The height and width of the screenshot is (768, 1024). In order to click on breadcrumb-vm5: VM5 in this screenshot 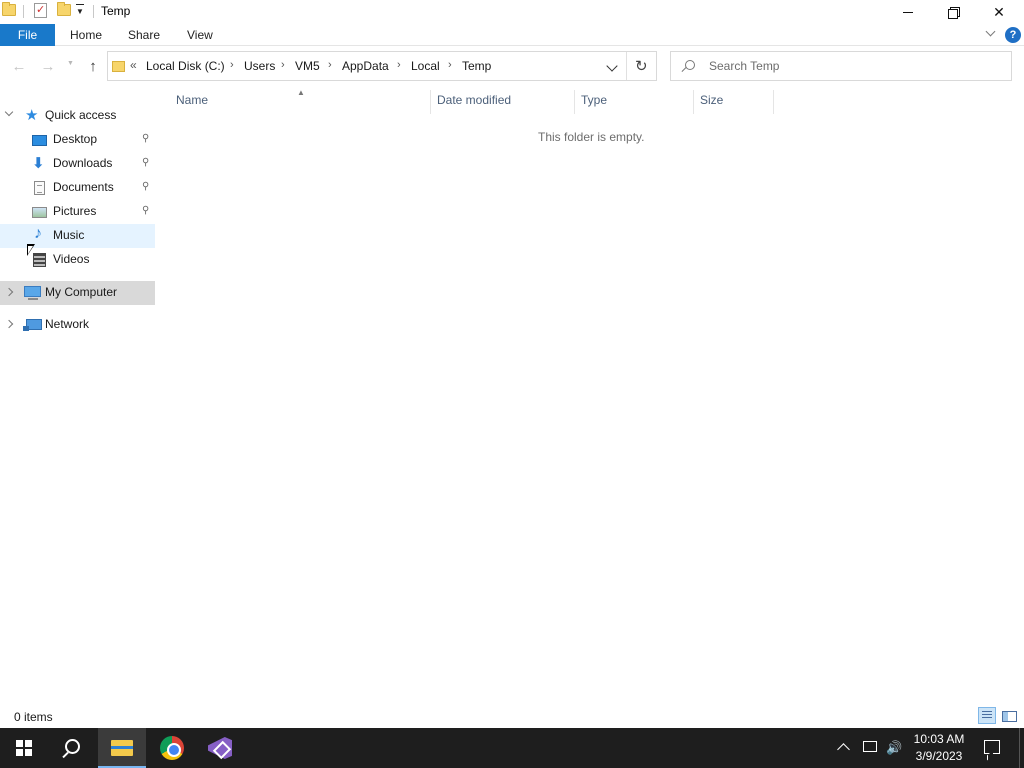, I will do `click(307, 66)`.